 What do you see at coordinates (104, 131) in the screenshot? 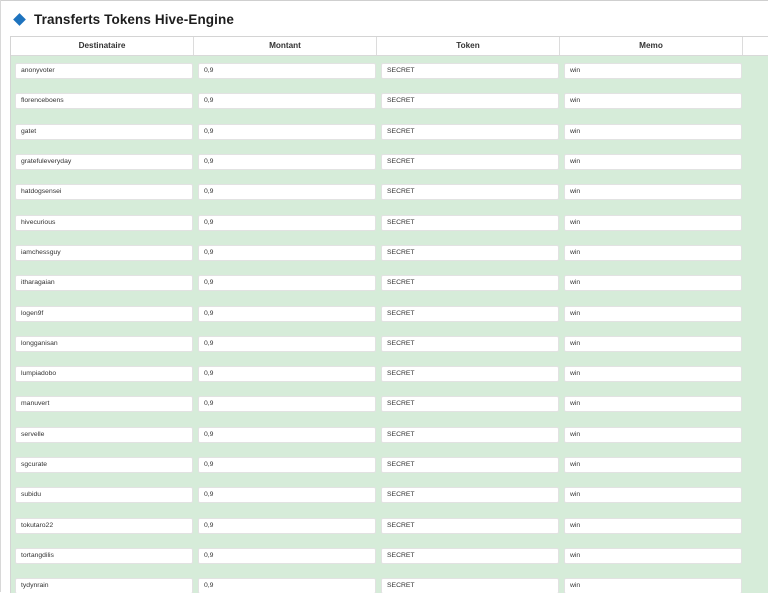
I see `destinataire-field: gatet` at bounding box center [104, 131].